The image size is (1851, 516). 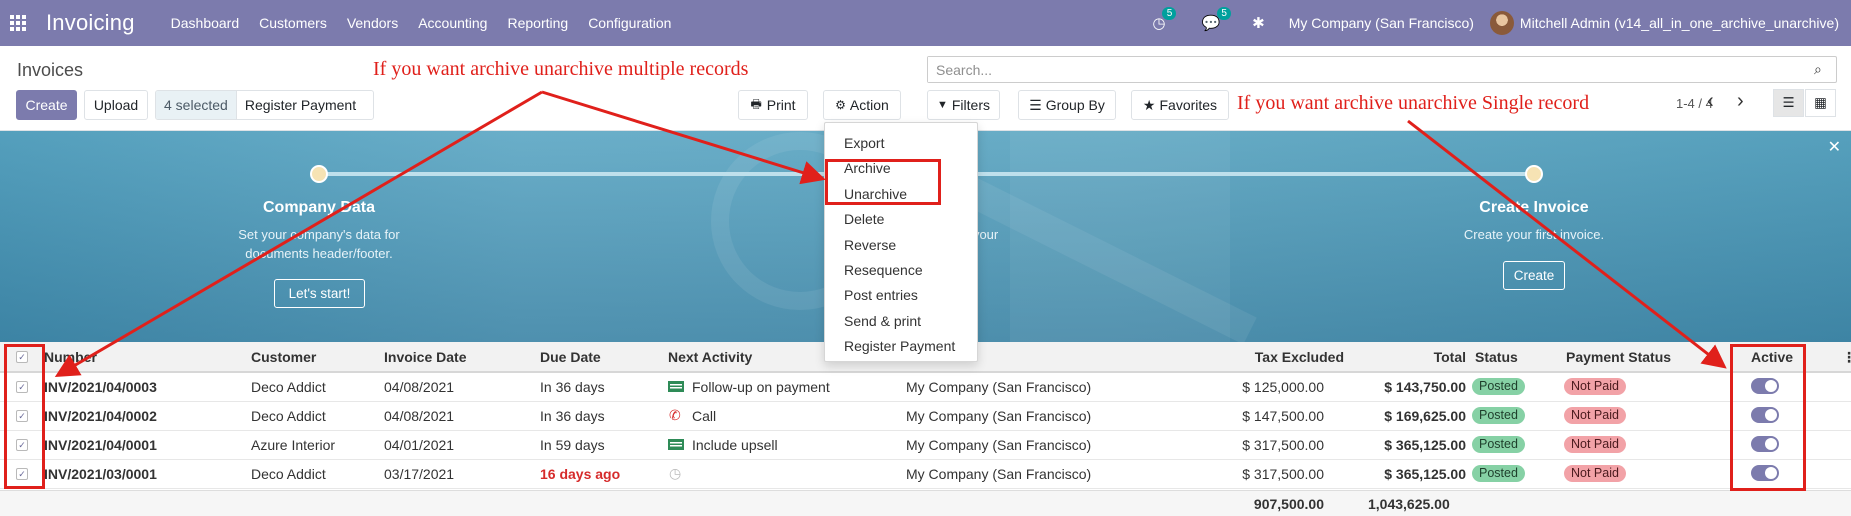 I want to click on close-icon: ✕, so click(x=1834, y=147).